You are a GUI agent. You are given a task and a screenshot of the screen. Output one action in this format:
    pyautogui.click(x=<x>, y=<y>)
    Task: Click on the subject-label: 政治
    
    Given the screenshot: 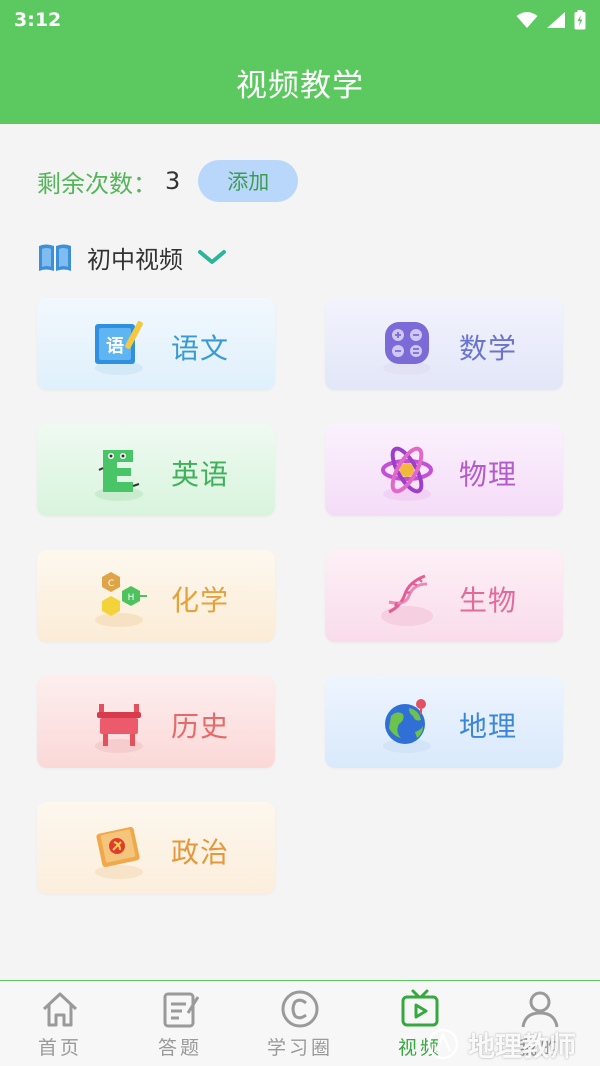 What is the action you would take?
    pyautogui.click(x=200, y=852)
    